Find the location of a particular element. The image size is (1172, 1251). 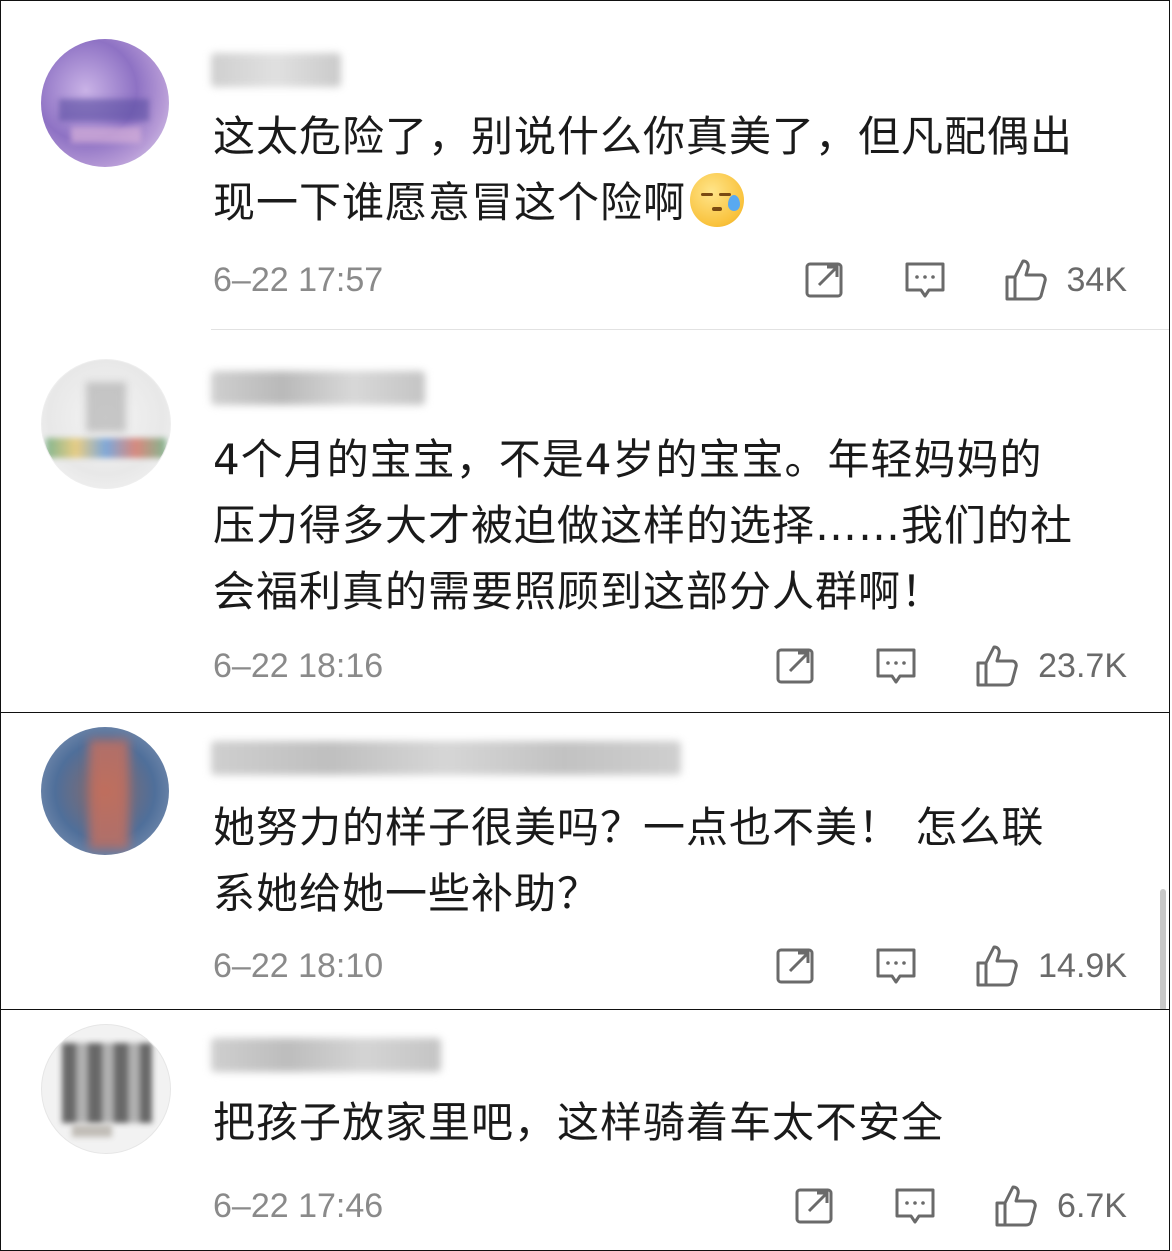

timestamp: 6–22 18:10 is located at coordinates (298, 966).